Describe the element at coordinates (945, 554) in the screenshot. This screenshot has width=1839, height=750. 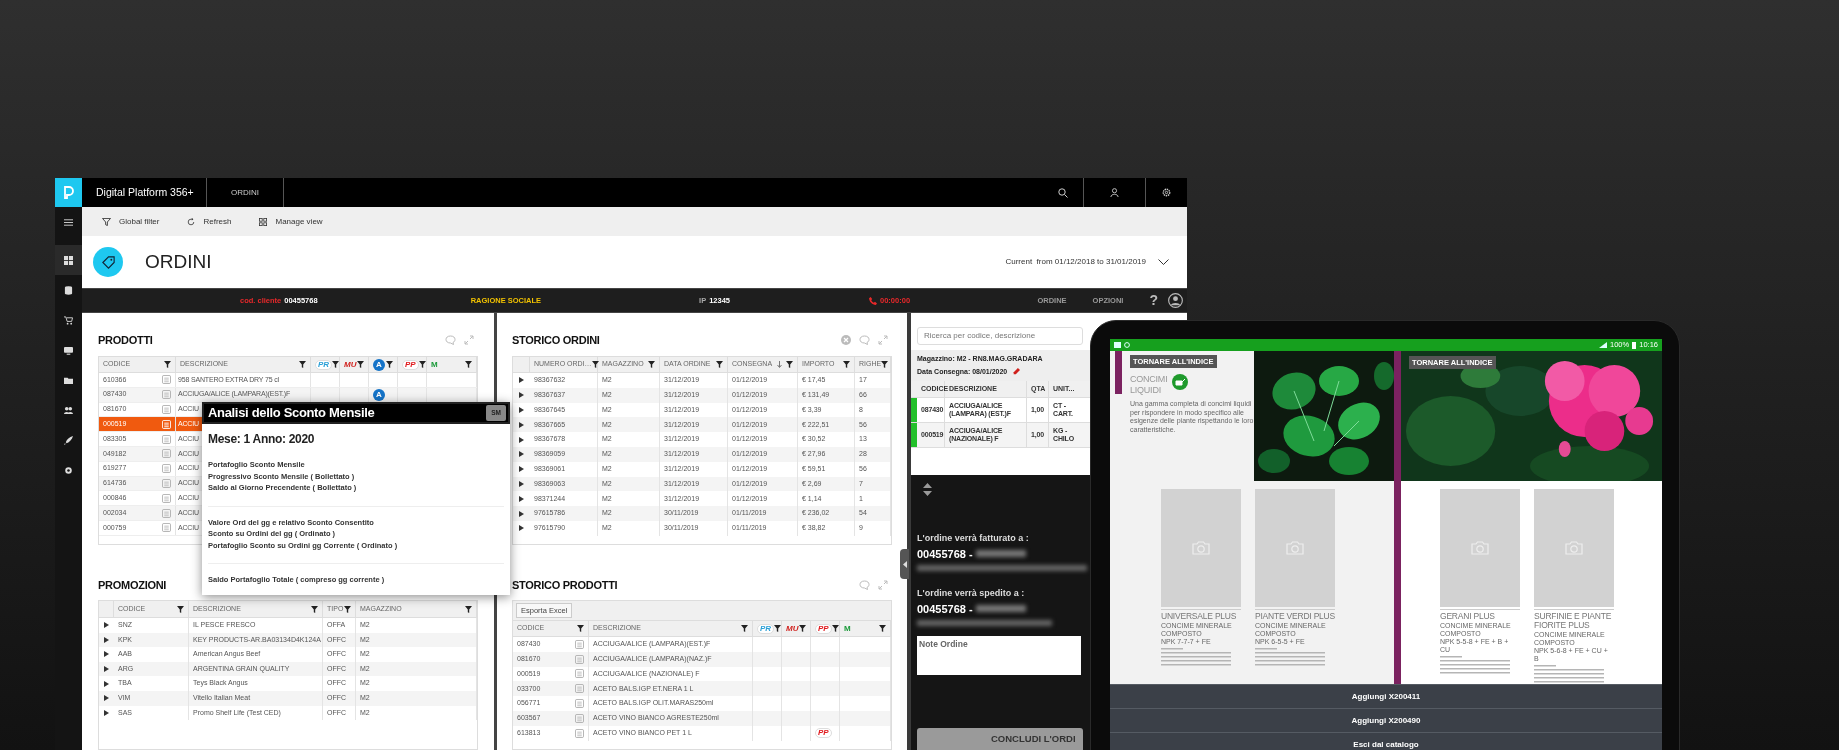
I see `billing-code: 00455768 -` at that location.